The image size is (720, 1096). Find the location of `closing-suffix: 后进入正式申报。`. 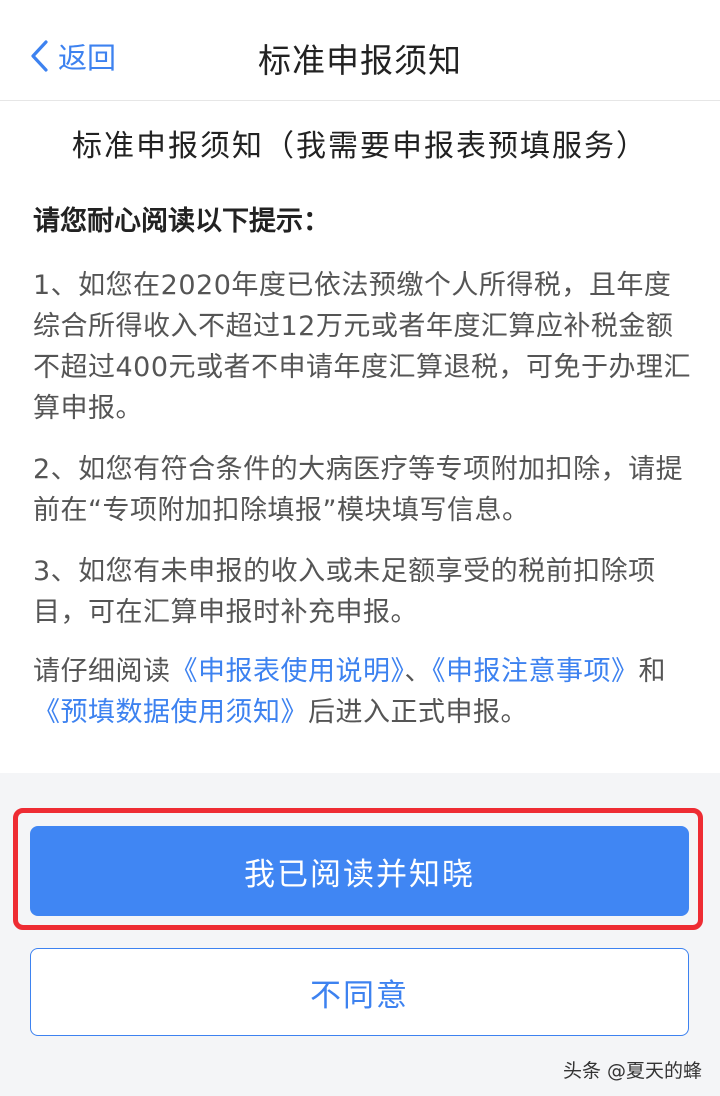

closing-suffix: 后进入正式申报。 is located at coordinates (418, 712).